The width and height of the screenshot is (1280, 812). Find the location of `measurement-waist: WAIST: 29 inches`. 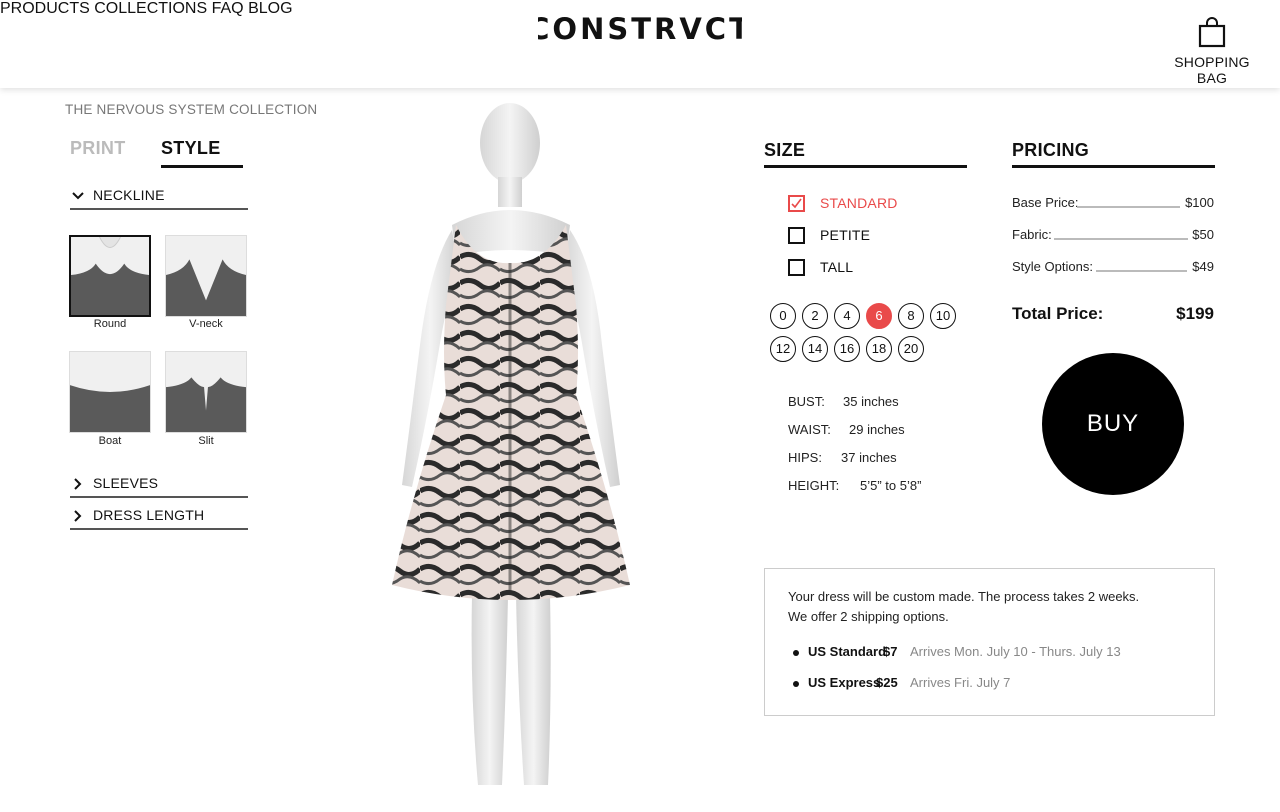

measurement-waist: WAIST: 29 inches is located at coordinates (846, 429).